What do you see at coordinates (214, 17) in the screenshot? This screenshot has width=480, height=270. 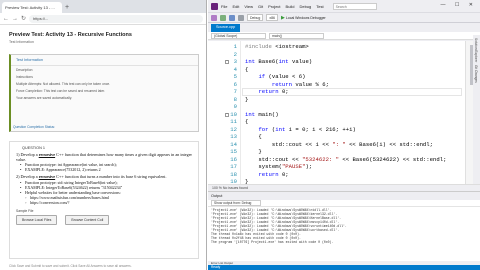 I see `back-icon` at bounding box center [214, 17].